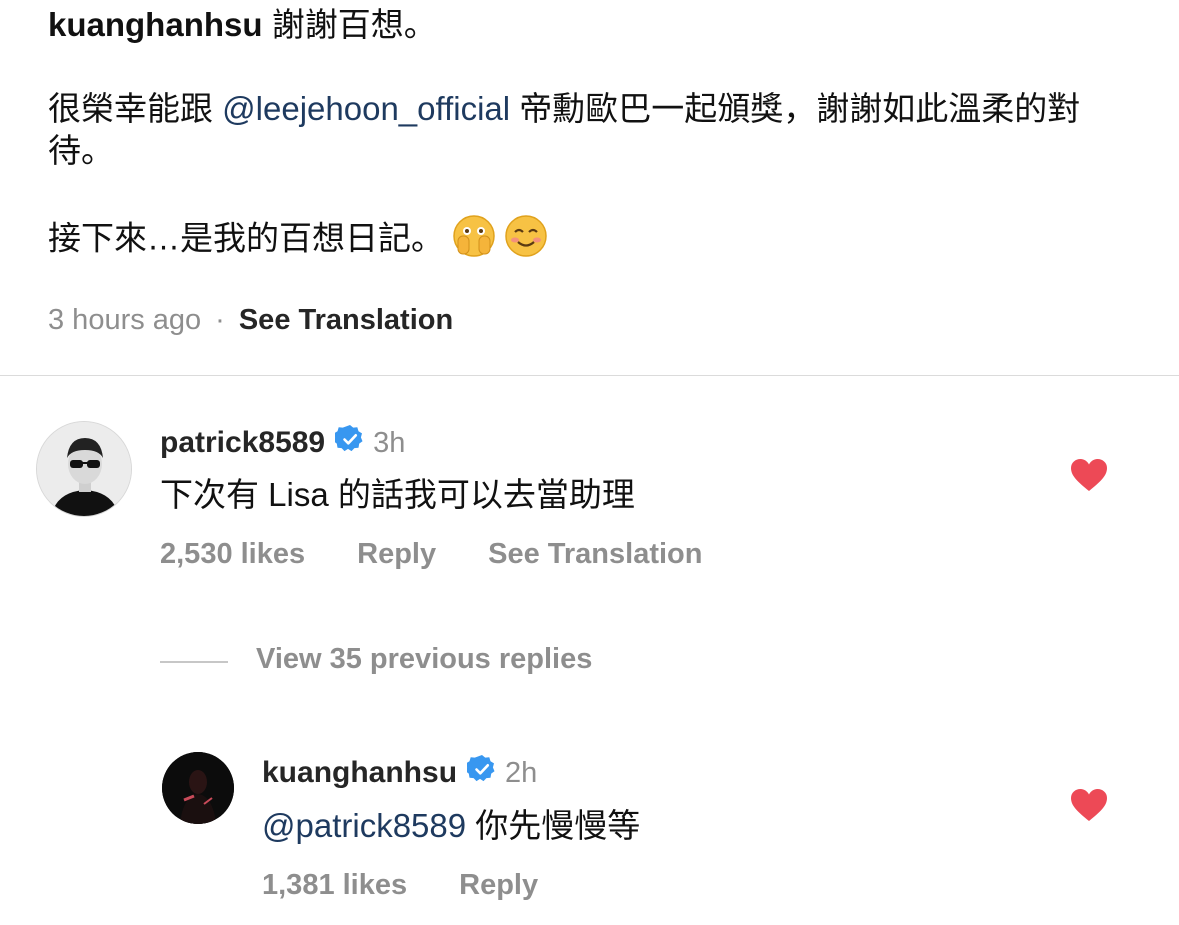  I want to click on reply-header: kuanghanhsu 2h, so click(399, 773).